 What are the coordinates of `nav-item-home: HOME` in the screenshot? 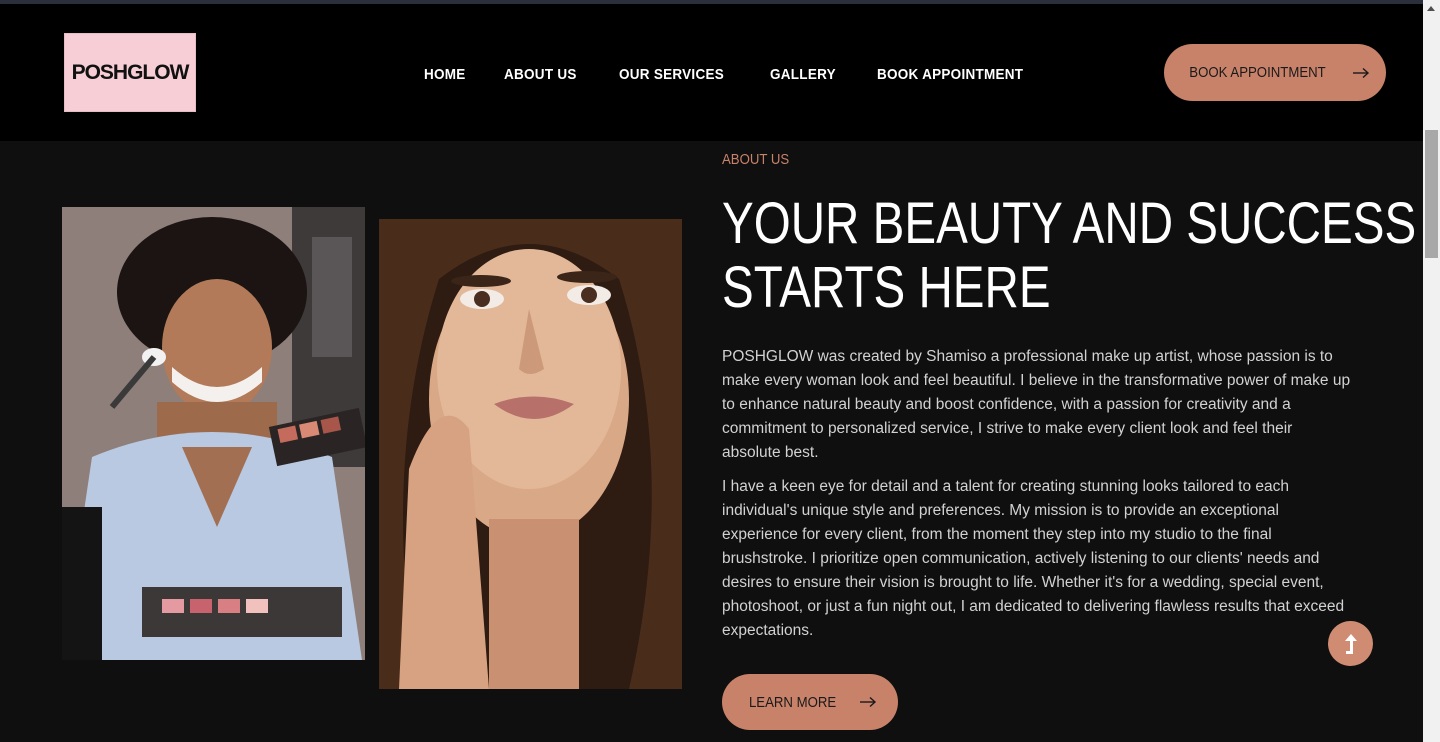 It's located at (445, 74).